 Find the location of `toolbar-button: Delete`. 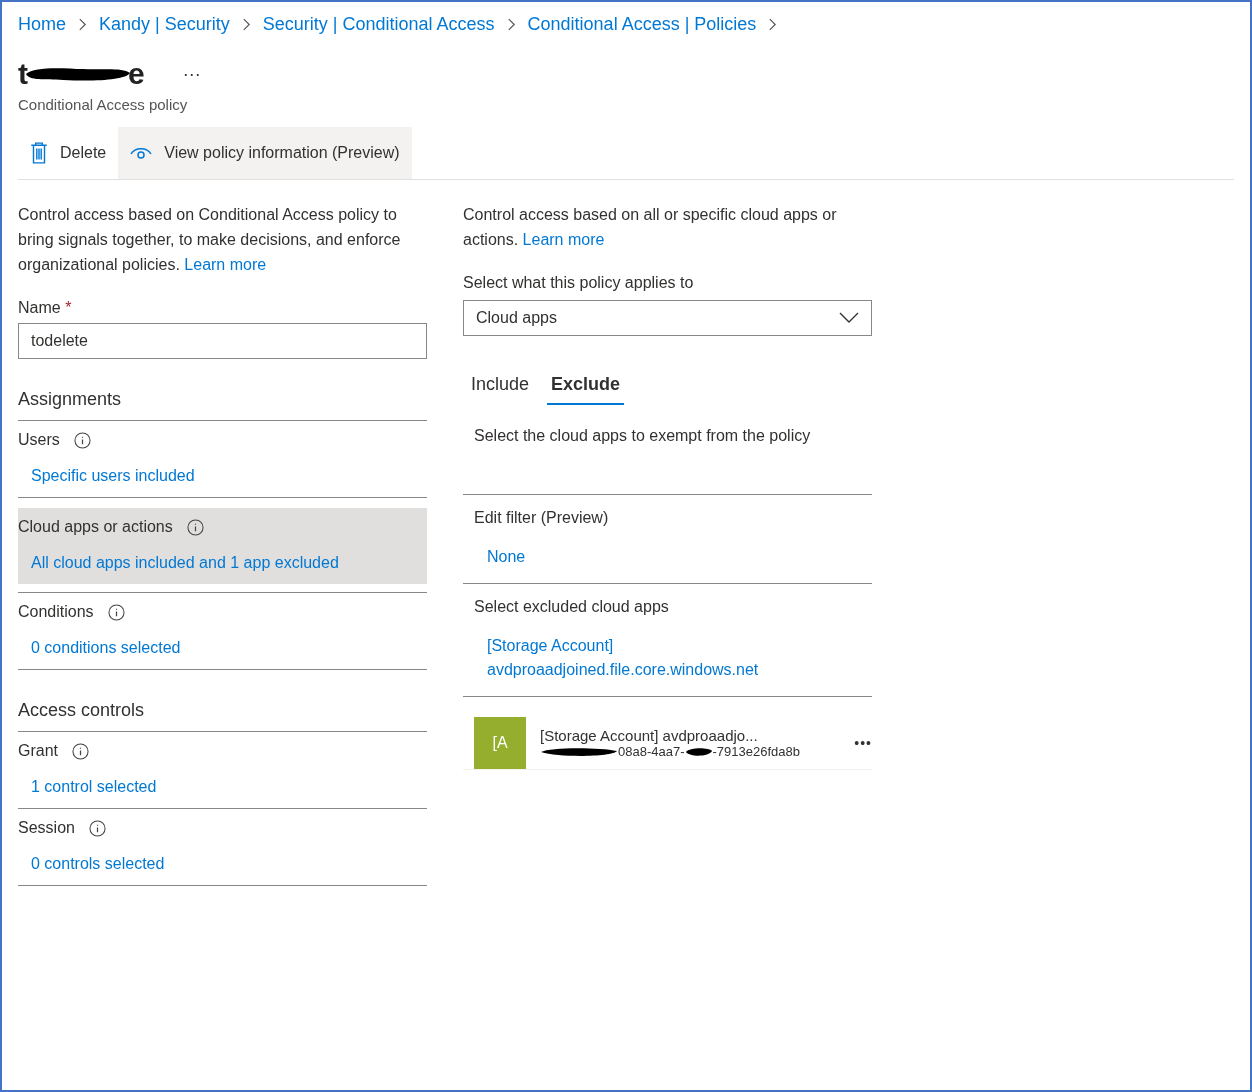

toolbar-button: Delete is located at coordinates (68, 153).